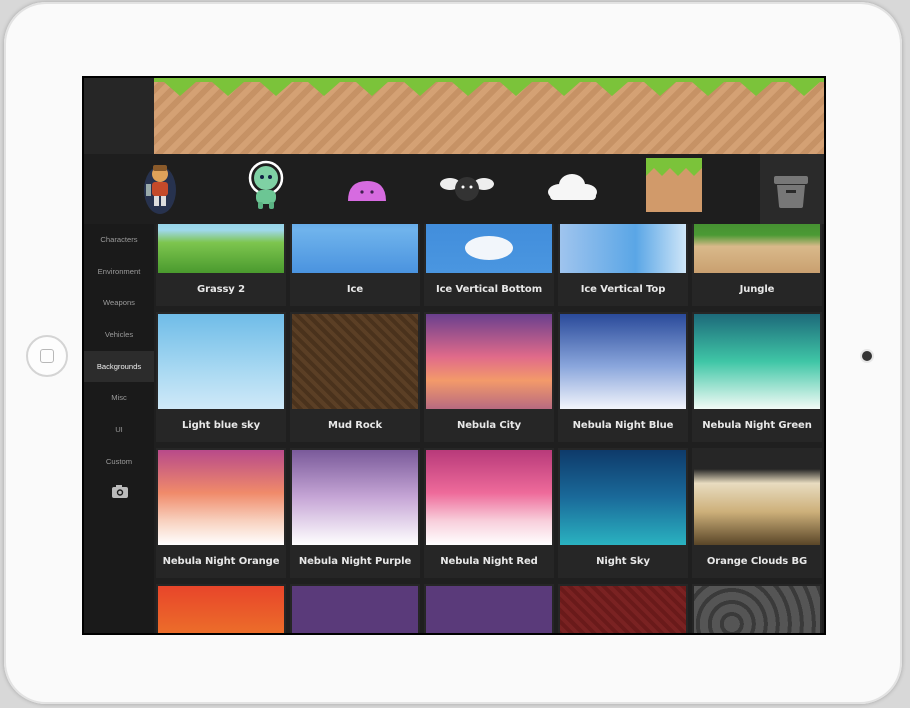 Image resolution: width=910 pixels, height=708 pixels. What do you see at coordinates (119, 366) in the screenshot?
I see `sidebar-item-backgrounds: Backgrounds` at bounding box center [119, 366].